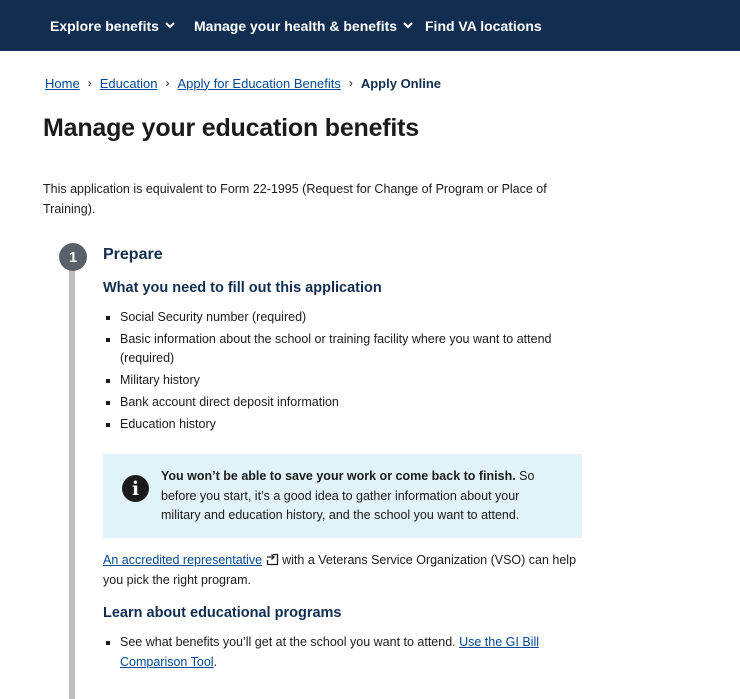 The width and height of the screenshot is (740, 699). I want to click on list-item: Education history, so click(338, 424).